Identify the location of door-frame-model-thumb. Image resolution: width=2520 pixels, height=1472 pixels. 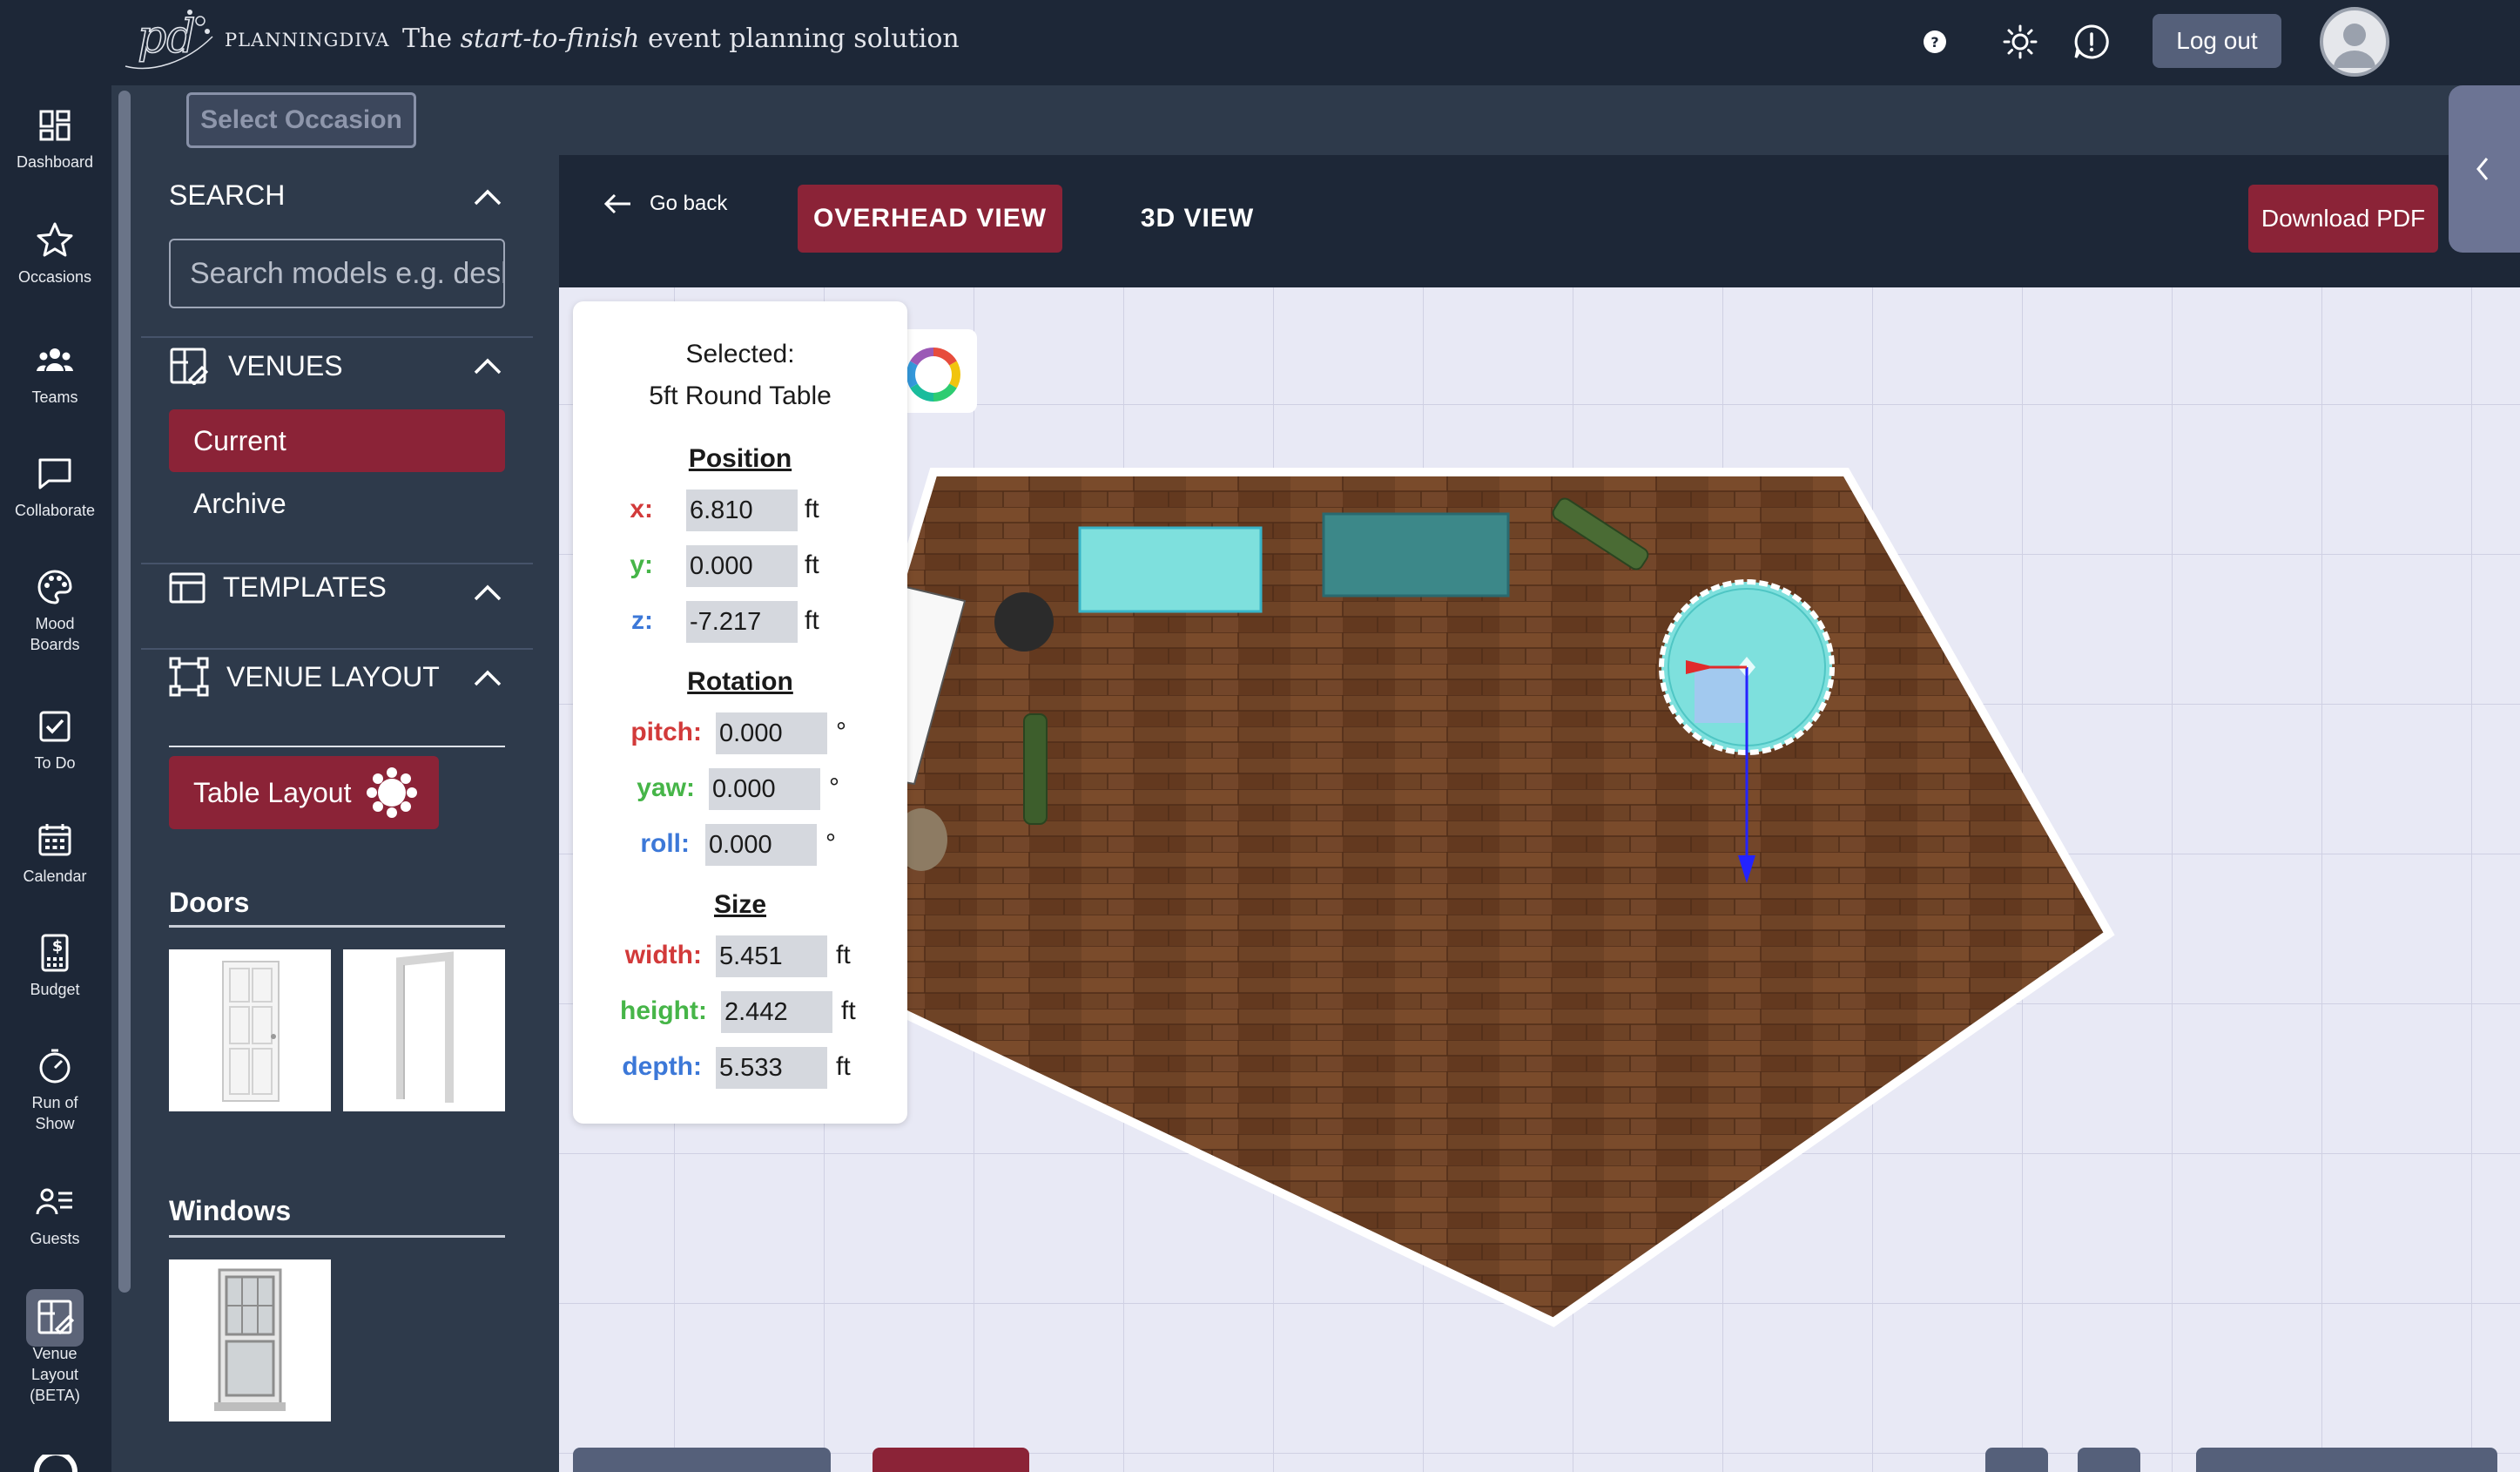
(424, 1030).